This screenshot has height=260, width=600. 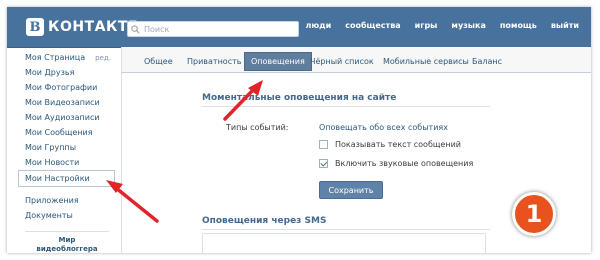 I want to click on arrow-to-notifications-tab, so click(x=243, y=100).